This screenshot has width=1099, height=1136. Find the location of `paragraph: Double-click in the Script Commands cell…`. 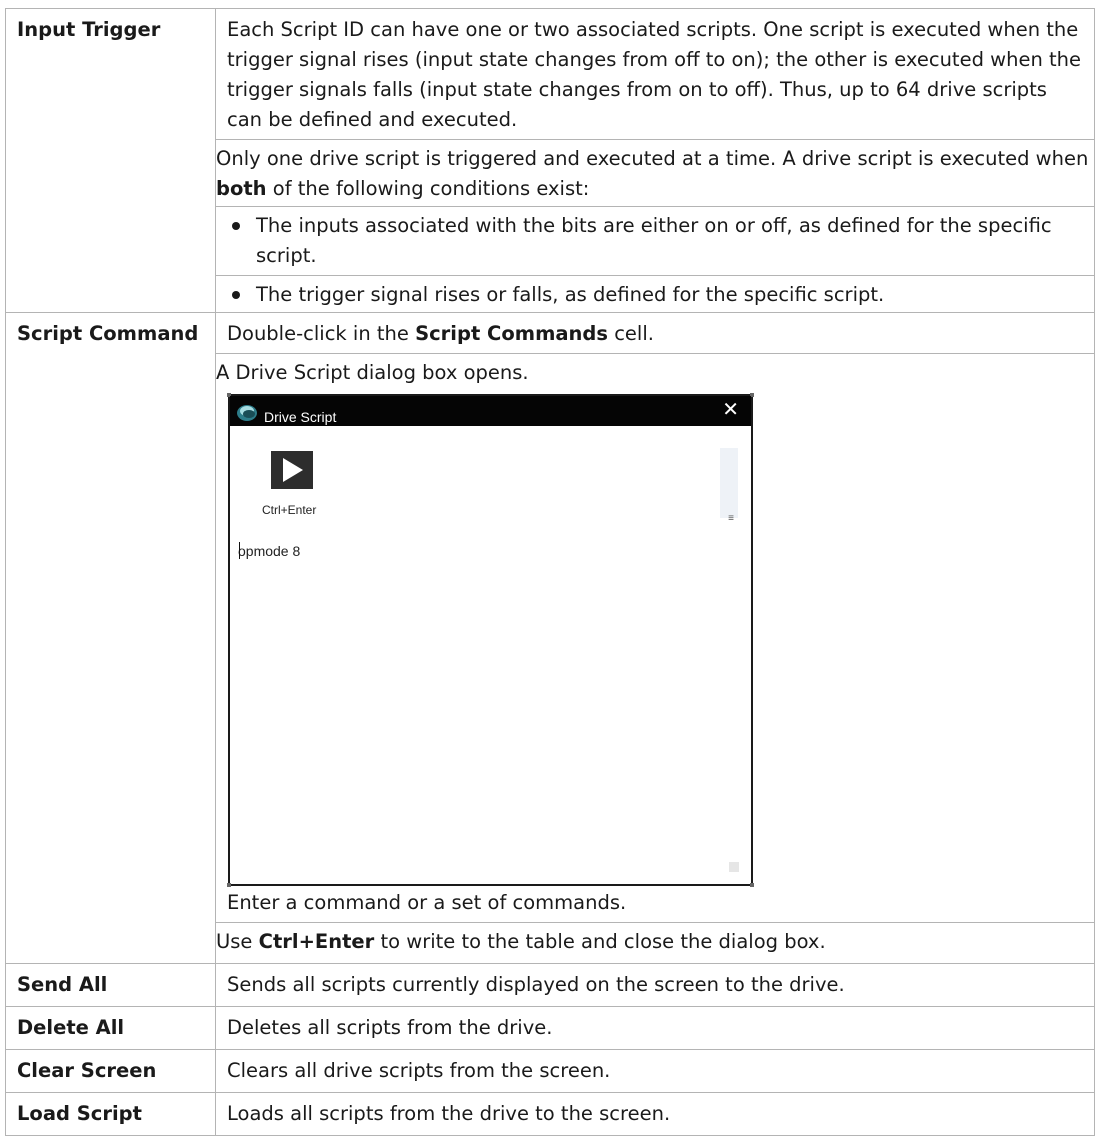

paragraph: Double-click in the Script Commands cell… is located at coordinates (440, 333).